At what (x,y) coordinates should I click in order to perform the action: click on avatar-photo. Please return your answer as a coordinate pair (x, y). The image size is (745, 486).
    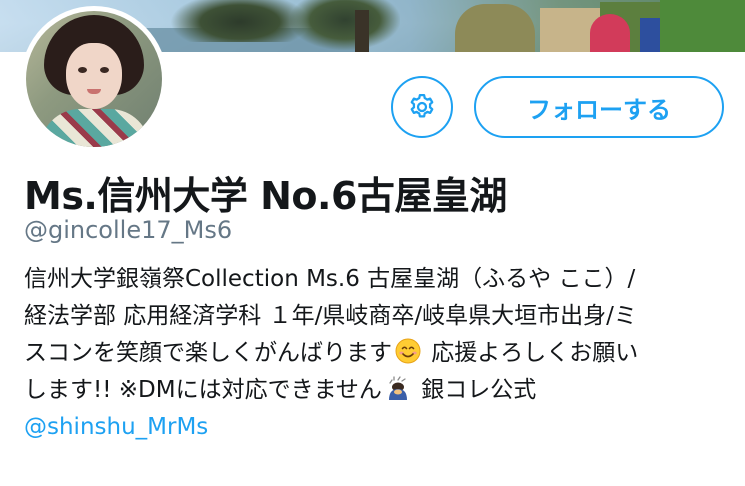
    Looking at the image, I should click on (94, 79).